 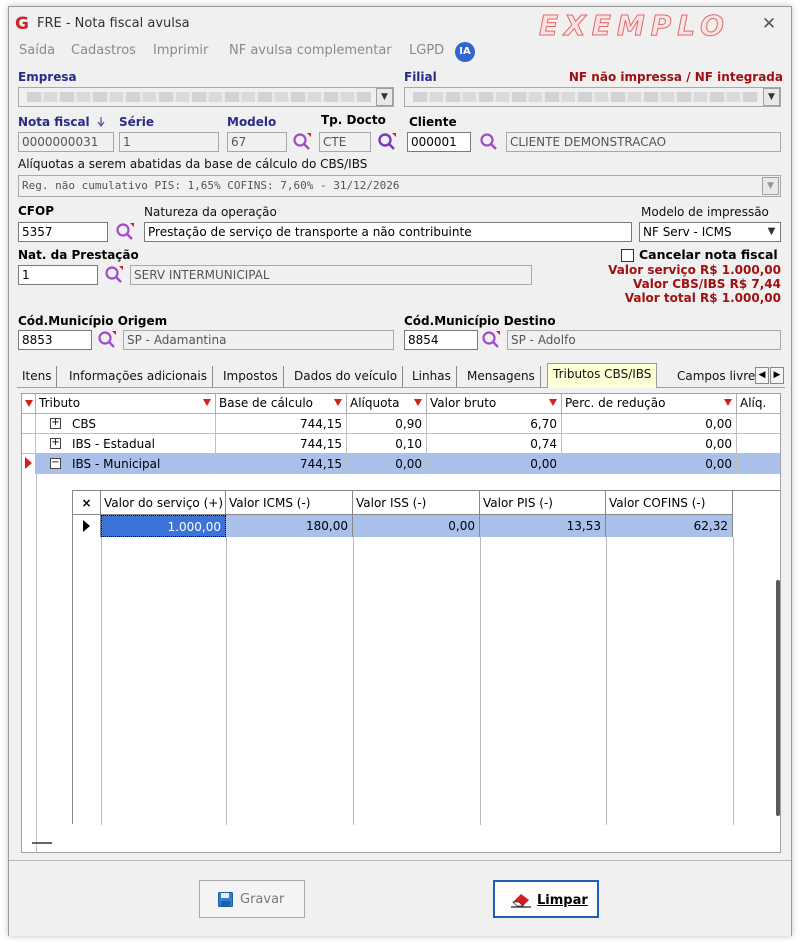 I want to click on empresa-select, so click(x=206, y=97).